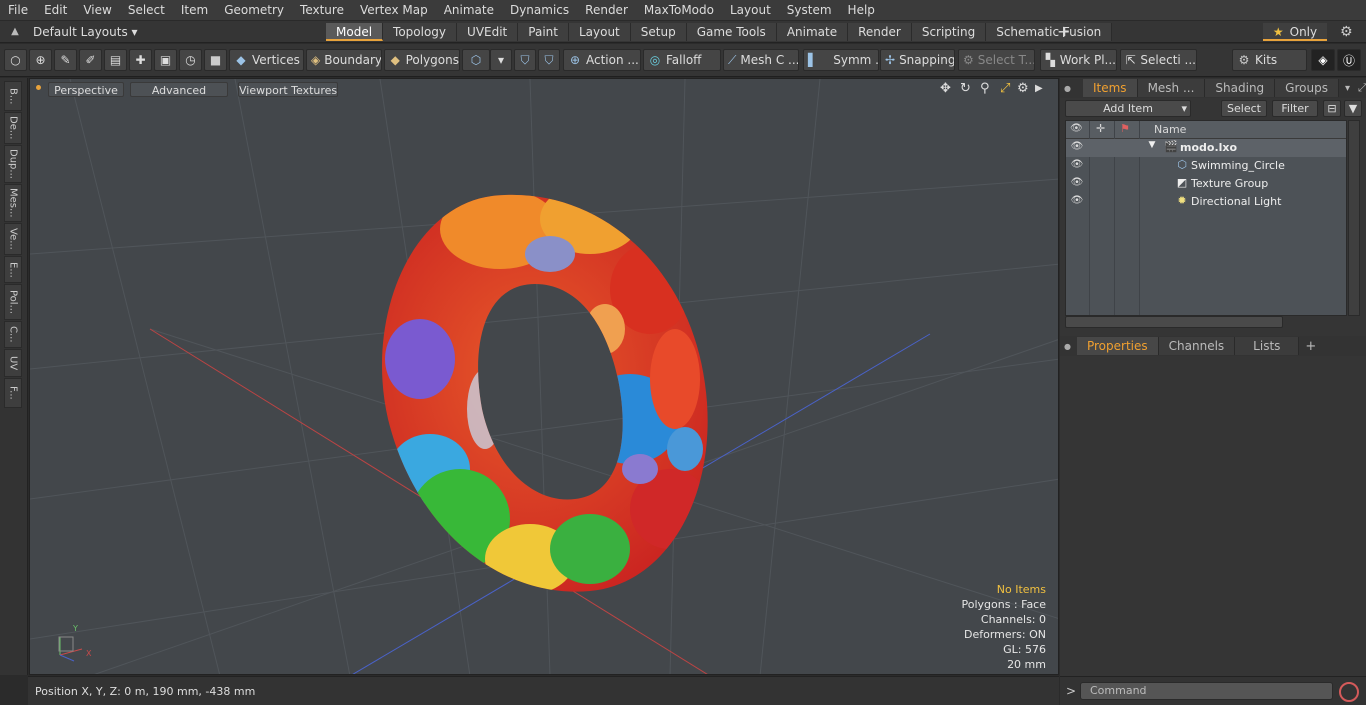 Image resolution: width=1366 pixels, height=705 pixels. Describe the element at coordinates (288, 89) in the screenshot. I see `viewport-textures-button: Viewport Textures` at that location.